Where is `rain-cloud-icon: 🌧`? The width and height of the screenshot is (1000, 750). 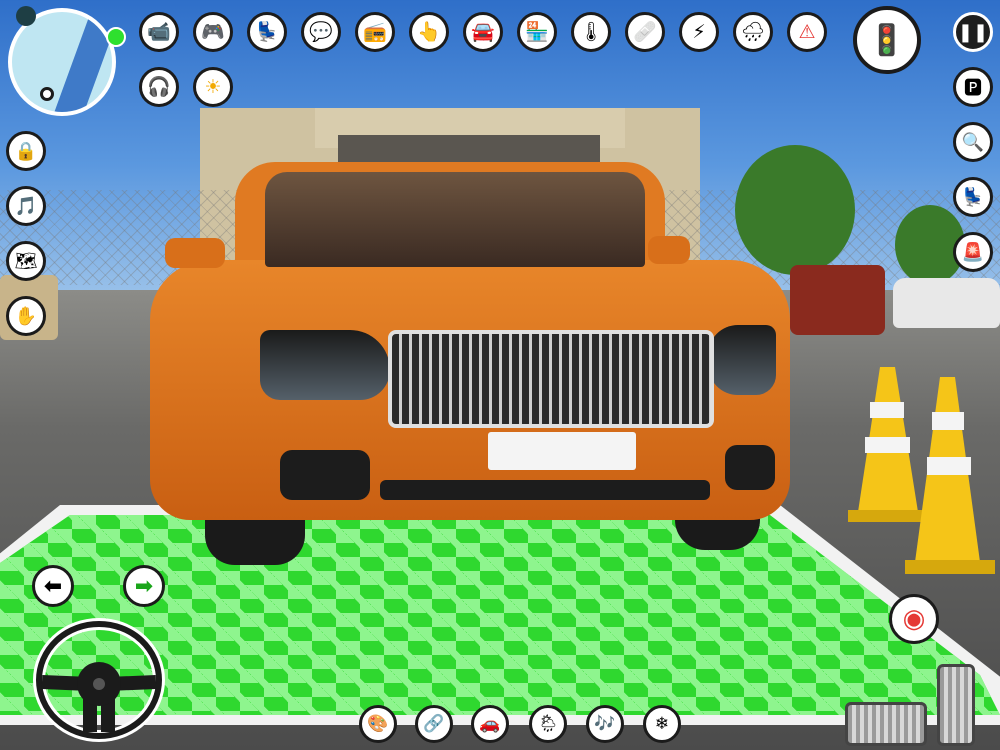
rain-cloud-icon: 🌧 is located at coordinates (753, 31).